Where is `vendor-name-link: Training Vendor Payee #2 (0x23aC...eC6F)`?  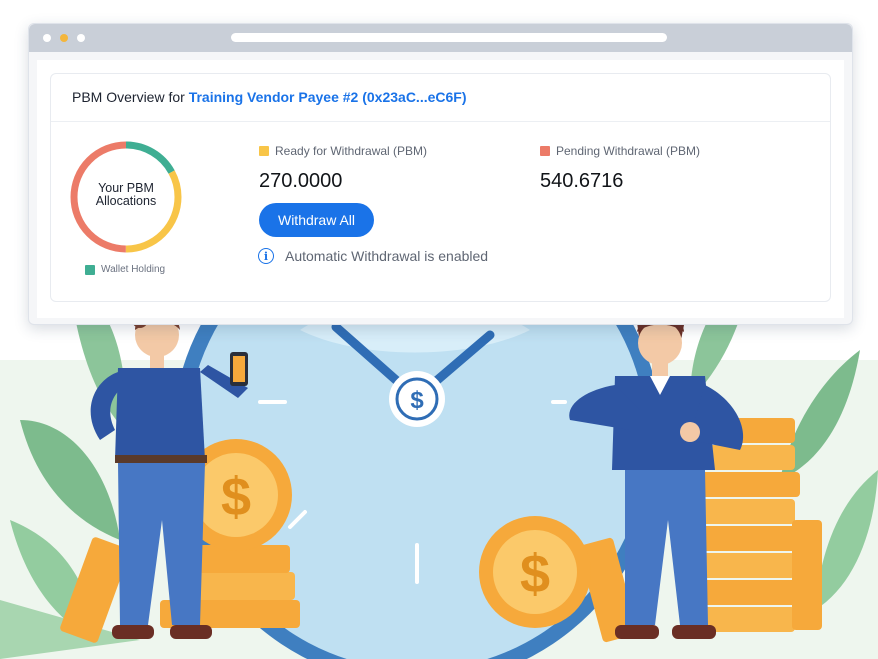
vendor-name-link: Training Vendor Payee #2 (0x23aC...eC6F) is located at coordinates (328, 97).